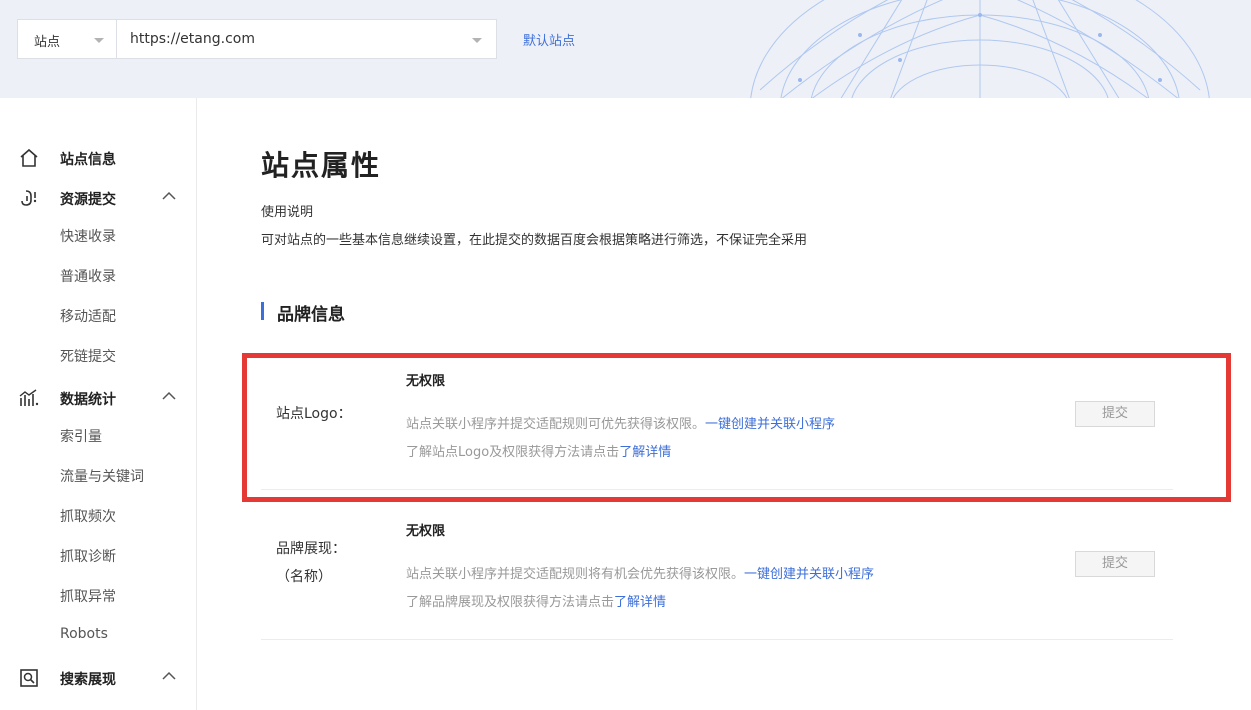  Describe the element at coordinates (47, 42) in the screenshot. I see `site-type-value: 站点` at that location.